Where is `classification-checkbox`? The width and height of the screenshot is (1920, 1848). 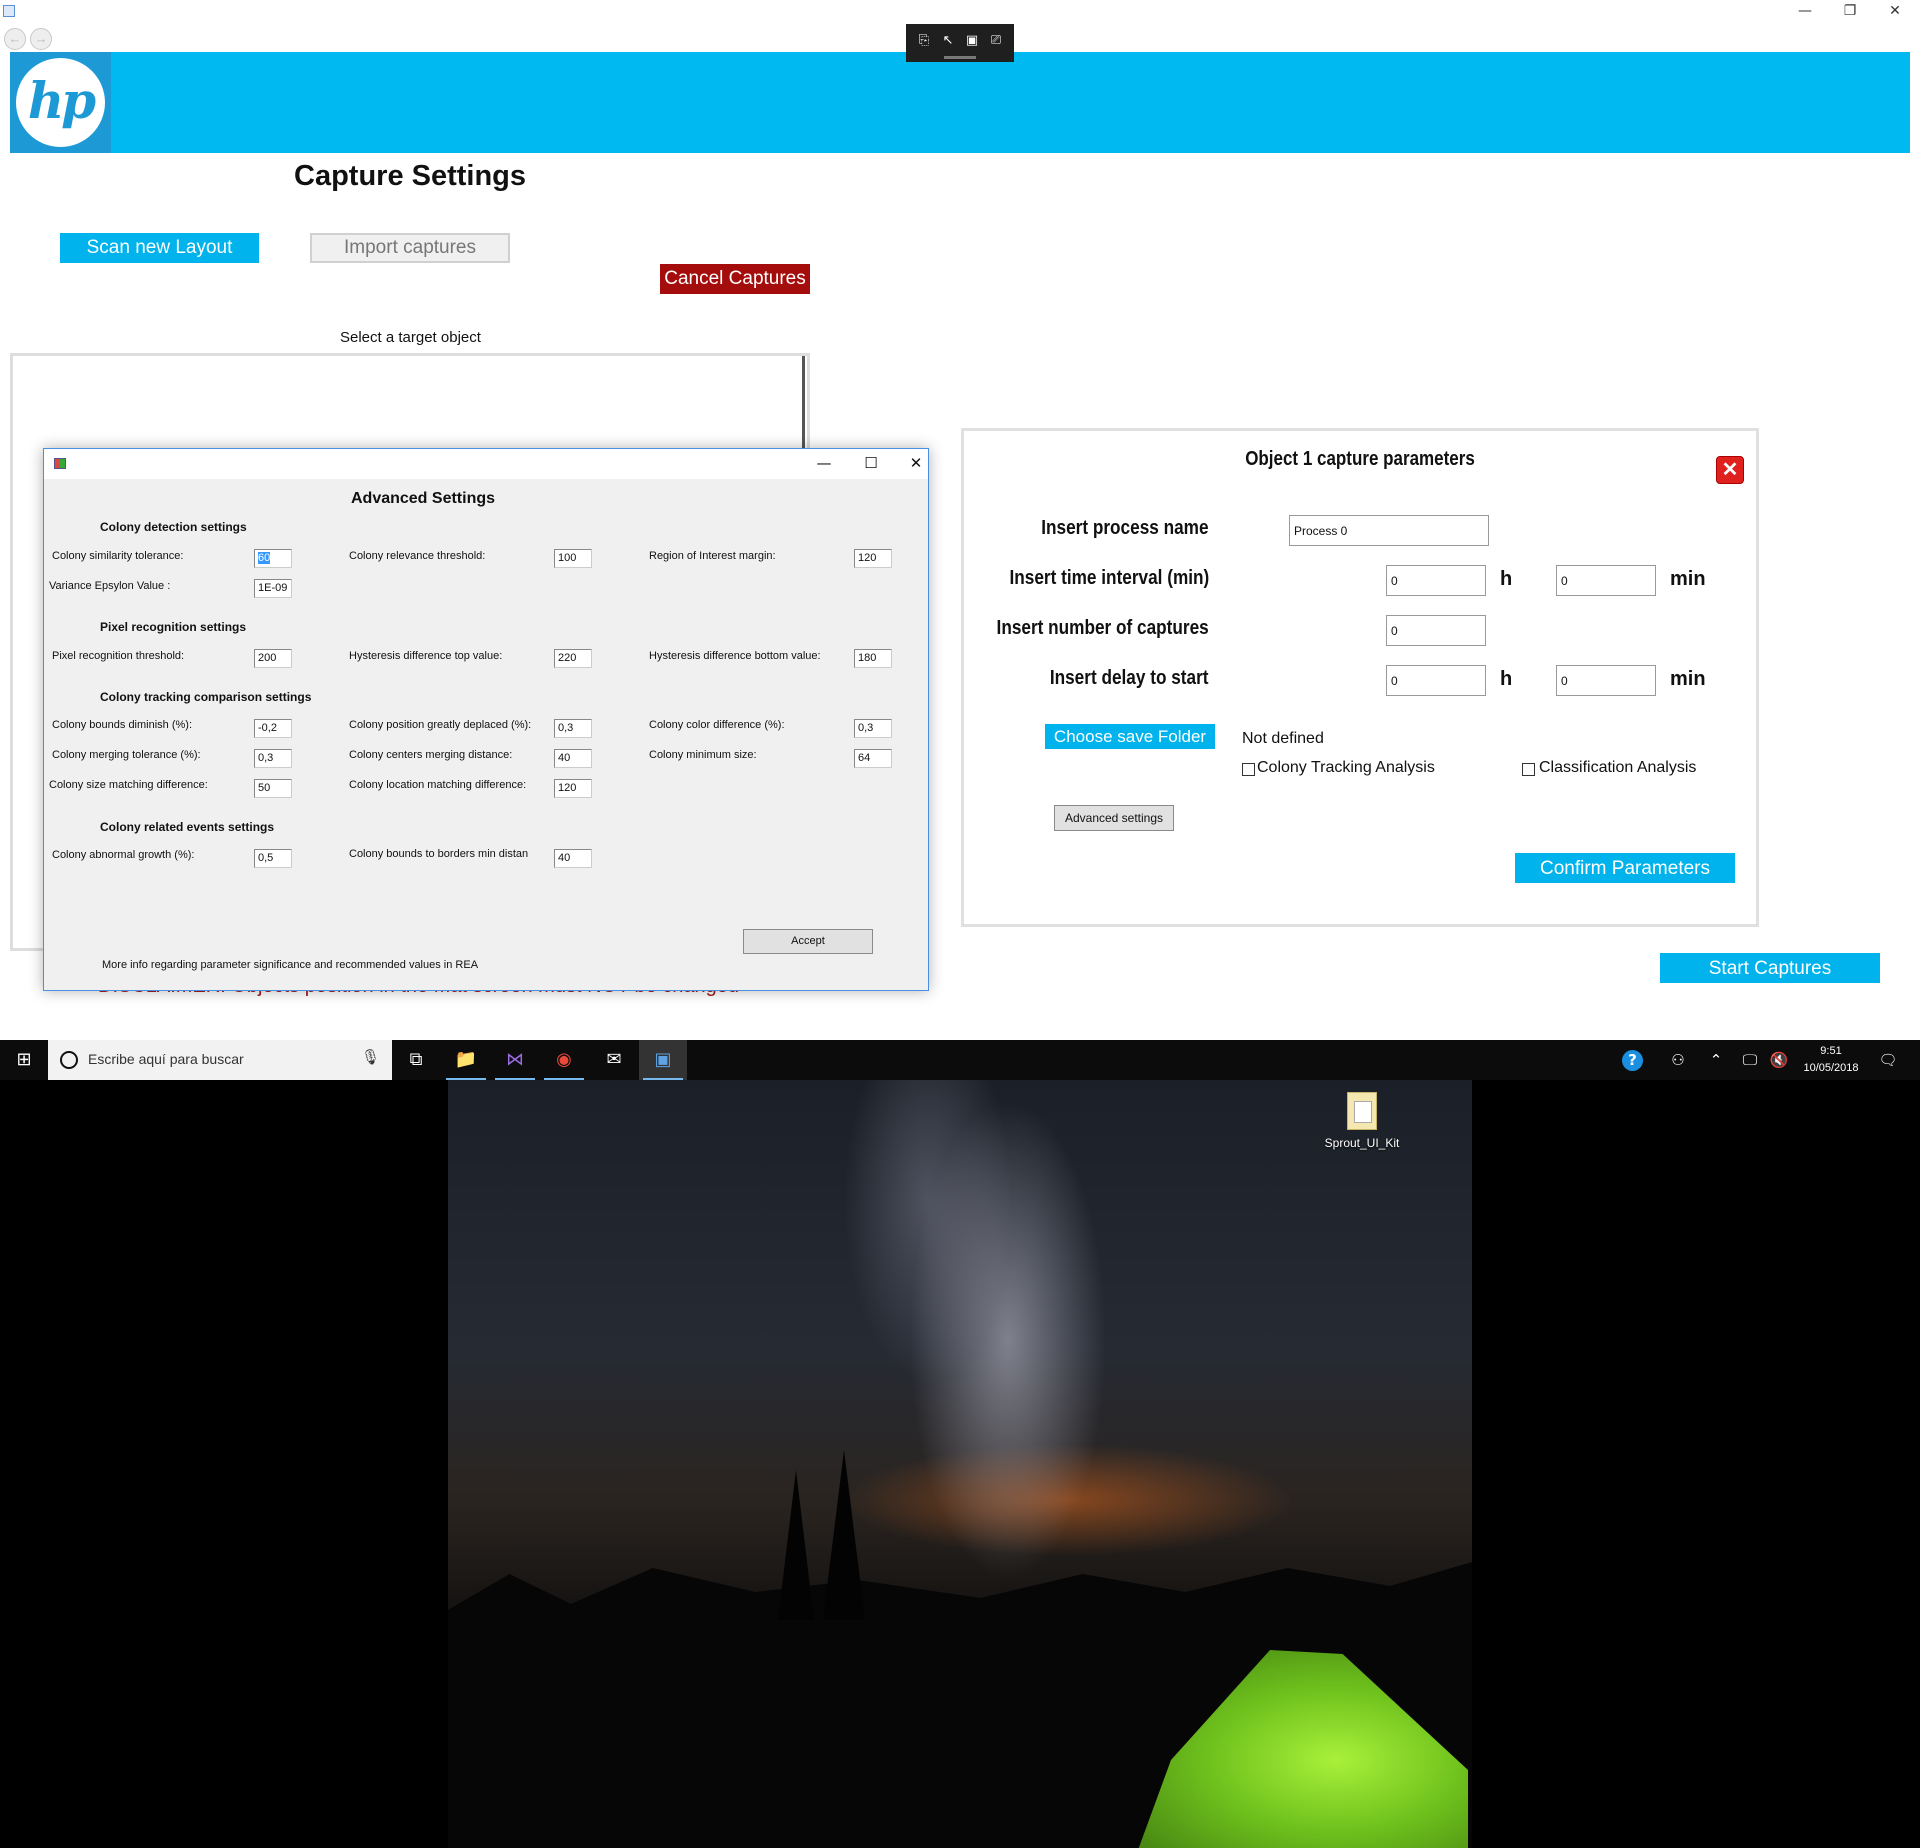
classification-checkbox is located at coordinates (1528, 769).